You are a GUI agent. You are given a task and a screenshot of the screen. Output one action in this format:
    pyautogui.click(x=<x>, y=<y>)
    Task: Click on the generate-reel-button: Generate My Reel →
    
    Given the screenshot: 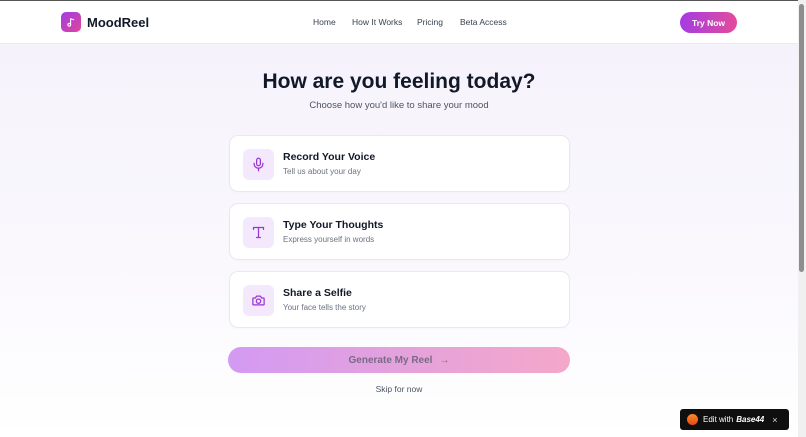 What is the action you would take?
    pyautogui.click(x=399, y=360)
    